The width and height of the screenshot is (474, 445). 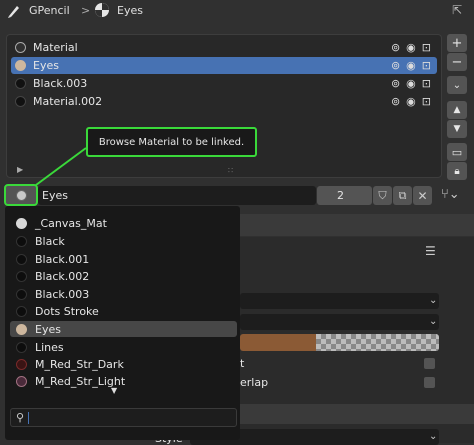 What do you see at coordinates (123, 311) in the screenshot?
I see `dropdown-item: Dots Stroke` at bounding box center [123, 311].